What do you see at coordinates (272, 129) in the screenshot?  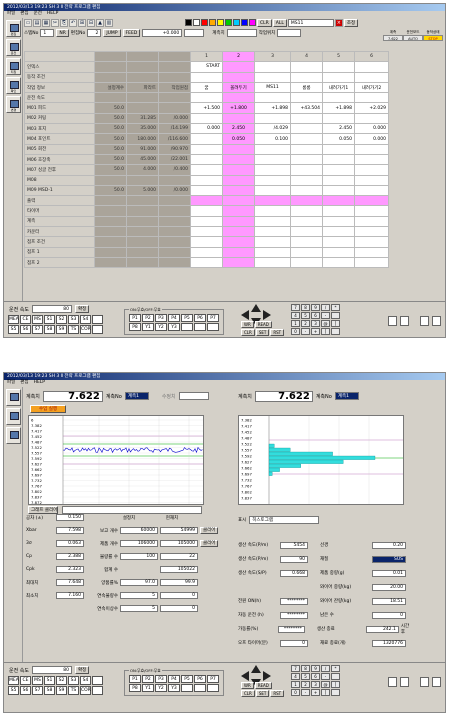 I see `step-cell: /4.029` at bounding box center [272, 129].